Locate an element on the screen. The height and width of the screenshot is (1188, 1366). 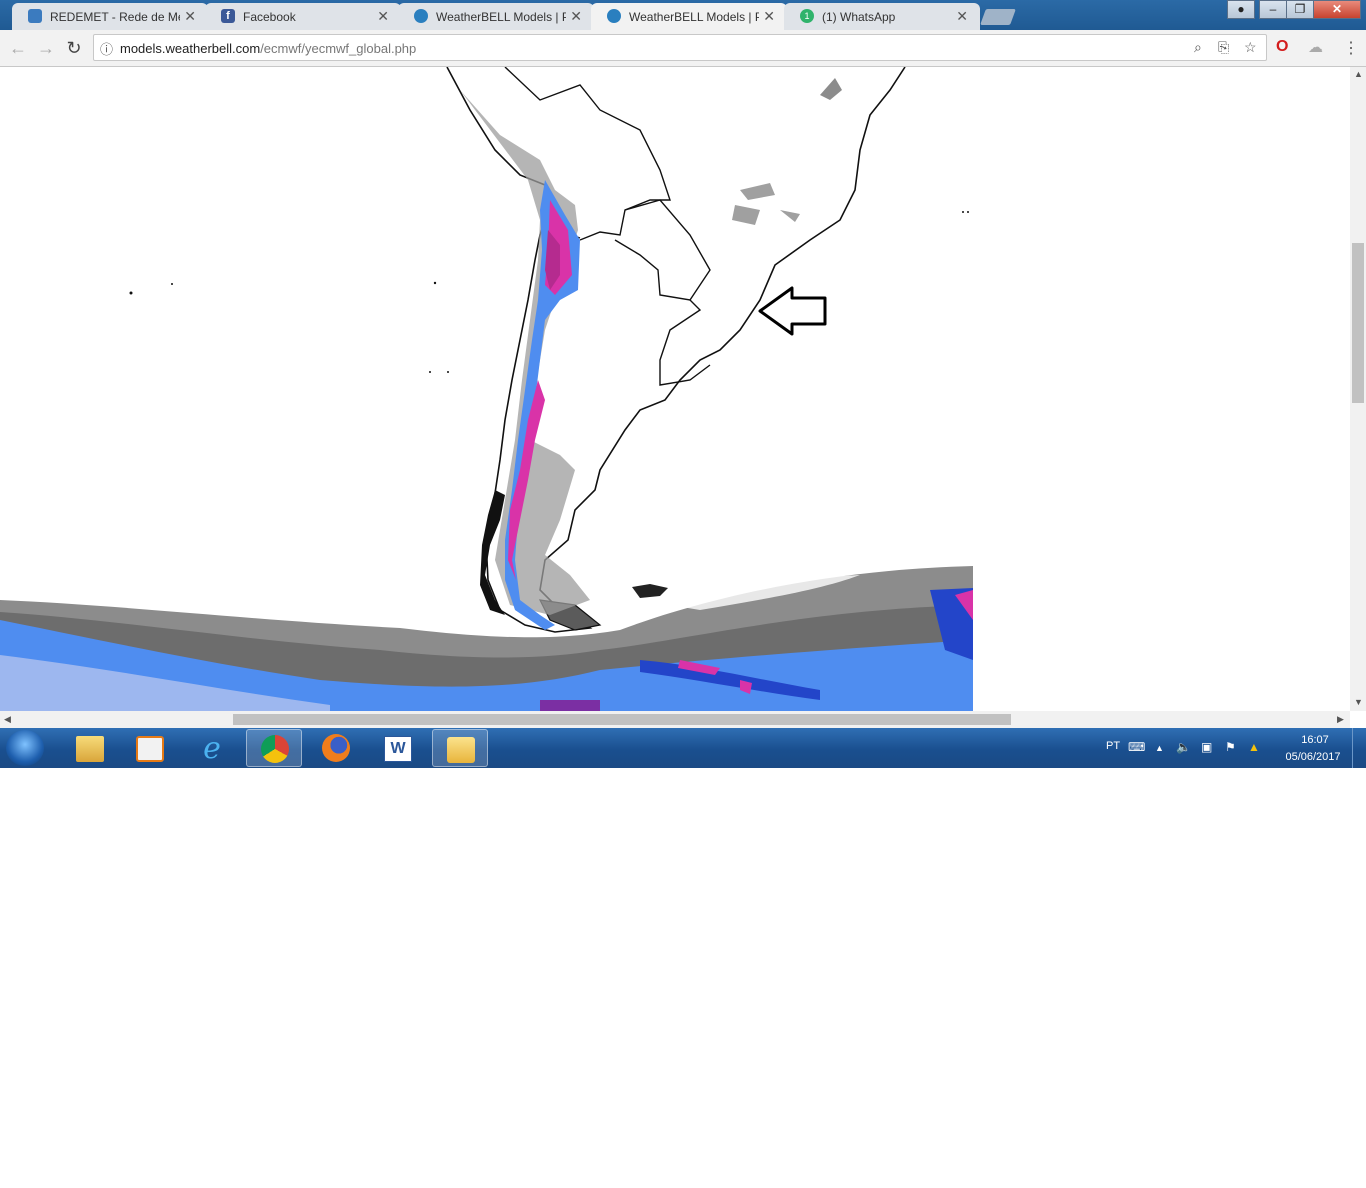
horizontal-scroll-thumb is located at coordinates (622, 719).